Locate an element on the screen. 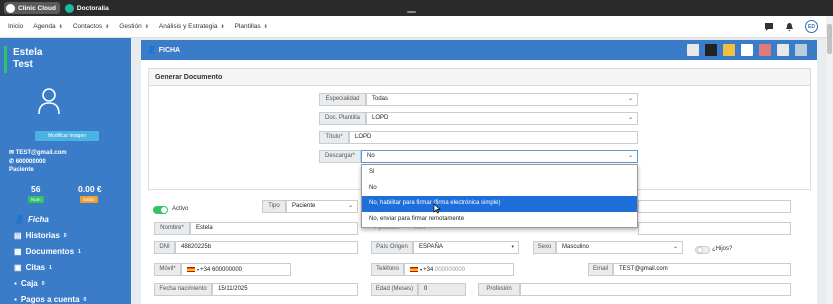 The width and height of the screenshot is (833, 304). modify-image-button: Modificar imagen is located at coordinates (67, 136).